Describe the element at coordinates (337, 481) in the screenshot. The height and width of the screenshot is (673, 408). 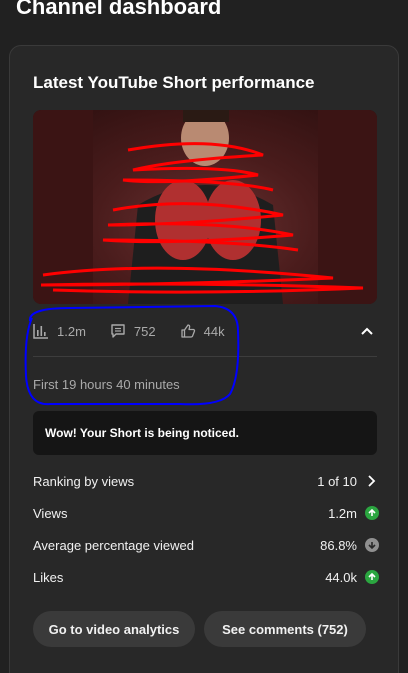
I see `ranking-value: 1 of 10` at that location.